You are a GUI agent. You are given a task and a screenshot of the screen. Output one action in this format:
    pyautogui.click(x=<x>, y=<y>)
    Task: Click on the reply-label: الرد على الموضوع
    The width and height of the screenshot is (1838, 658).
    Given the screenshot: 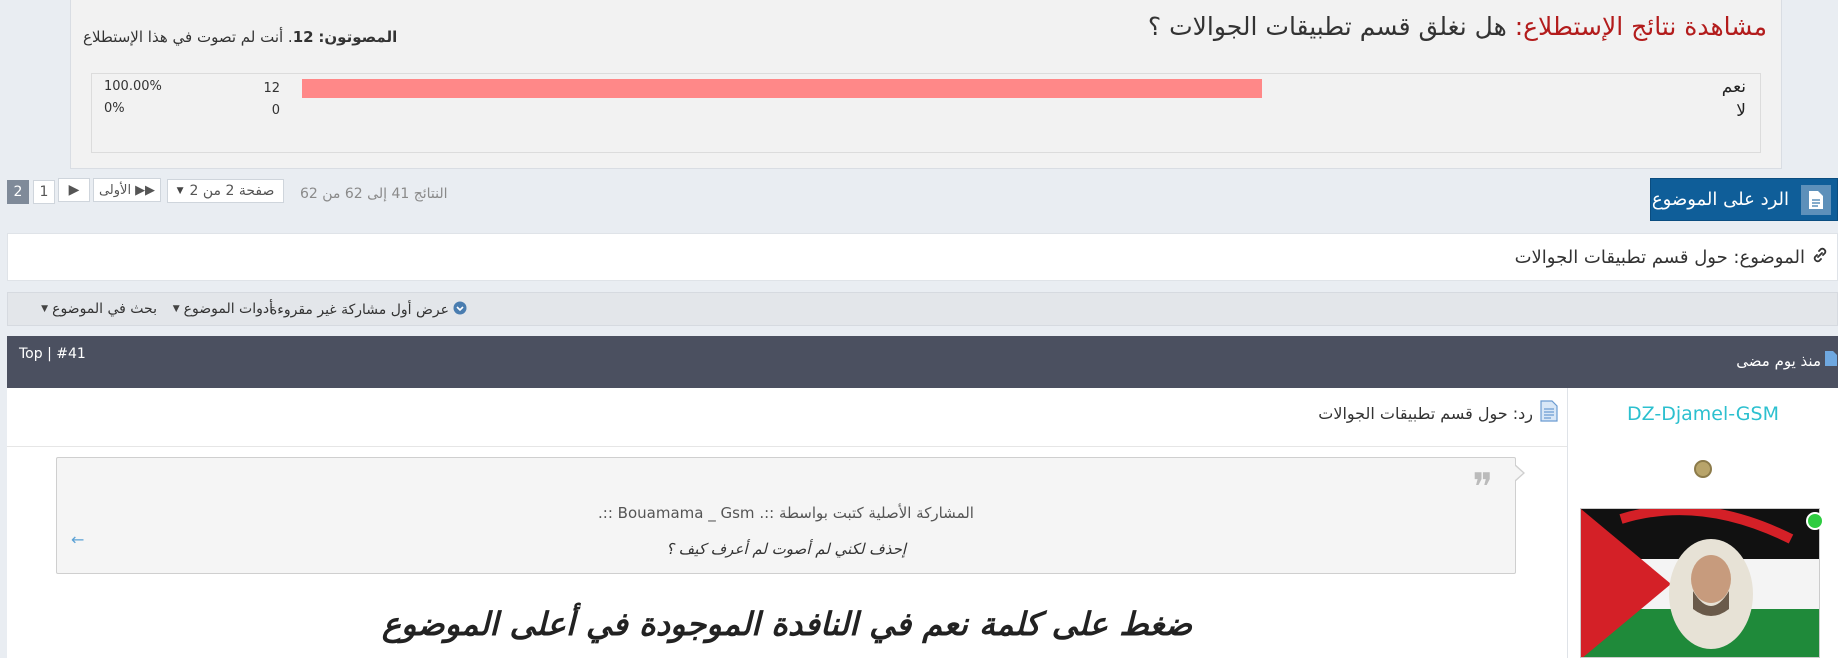 What is the action you would take?
    pyautogui.click(x=1720, y=199)
    